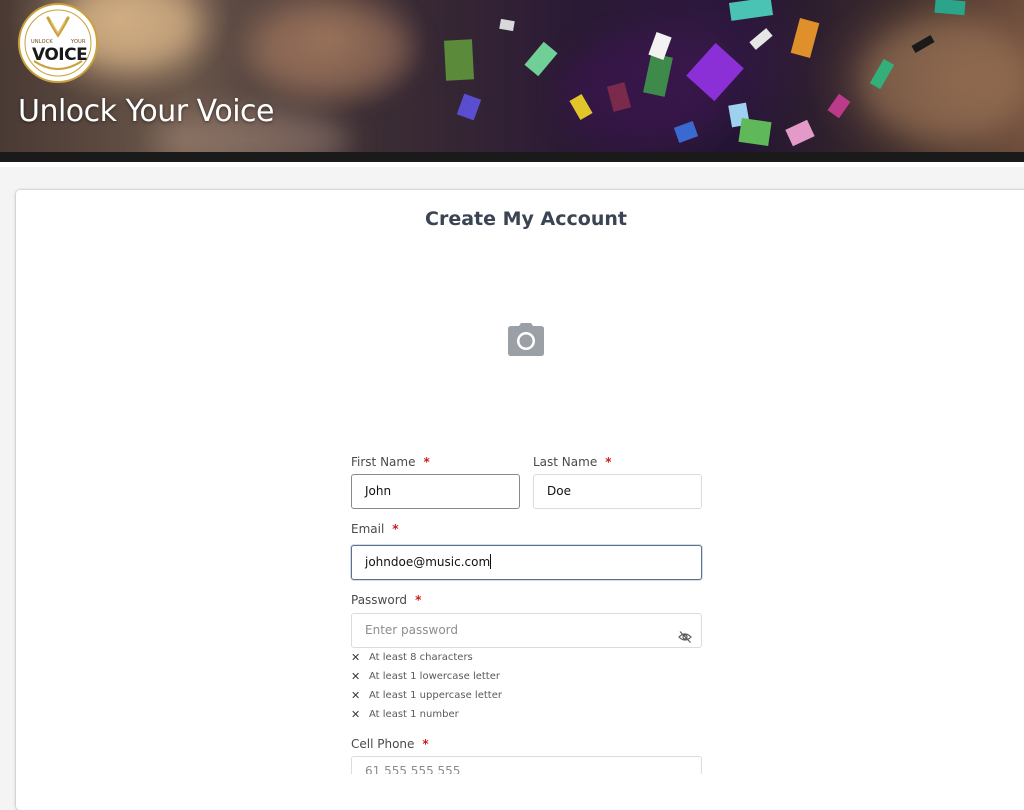 This screenshot has width=1024, height=810. What do you see at coordinates (414, 714) in the screenshot?
I see `password-rule-text: At least 1 number` at bounding box center [414, 714].